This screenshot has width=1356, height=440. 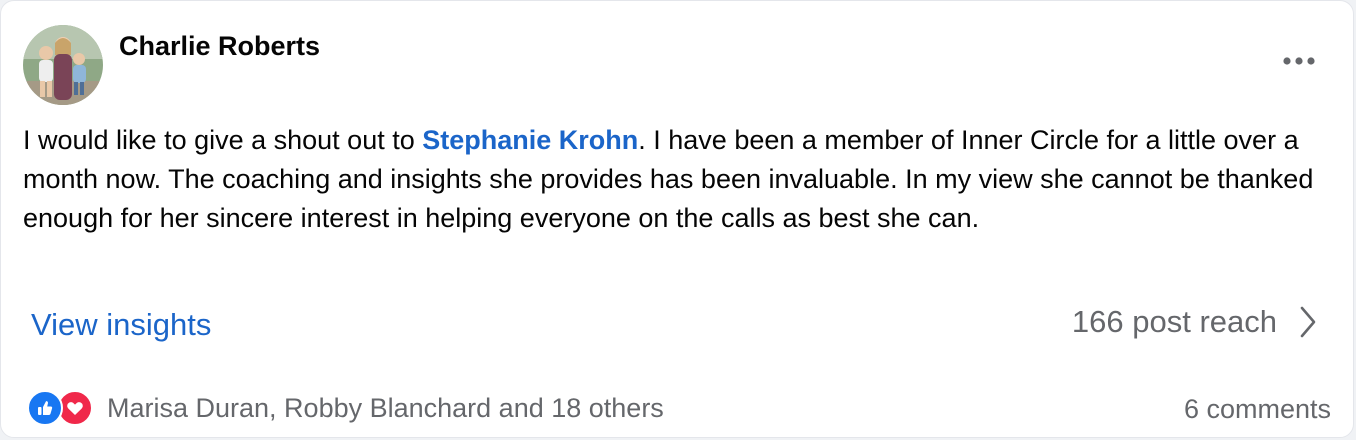 What do you see at coordinates (530, 140) in the screenshot?
I see `mention-link: Stephanie Krohn` at bounding box center [530, 140].